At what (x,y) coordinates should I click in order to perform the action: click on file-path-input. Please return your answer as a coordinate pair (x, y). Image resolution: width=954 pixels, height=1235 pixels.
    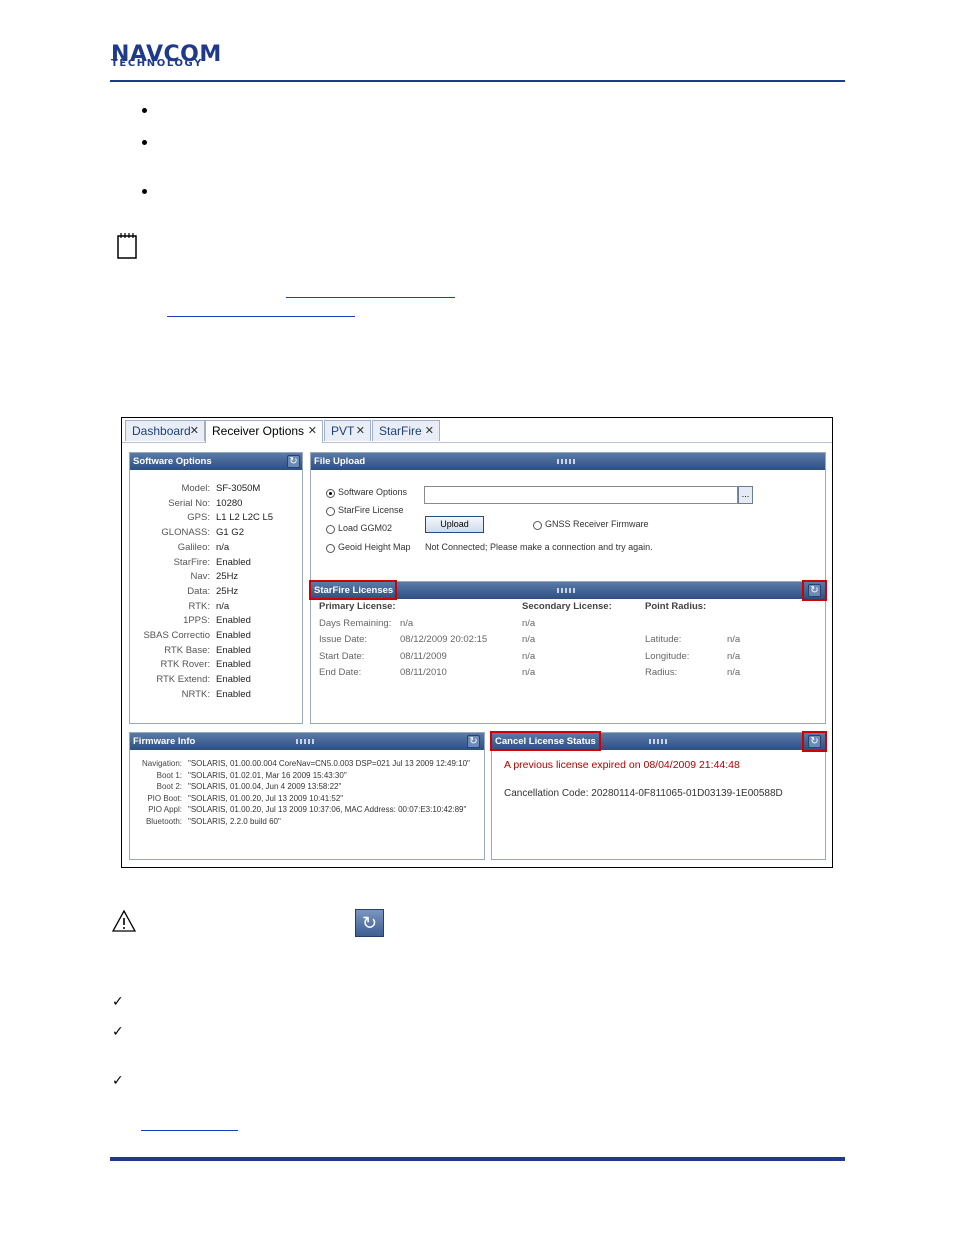
    Looking at the image, I should click on (581, 495).